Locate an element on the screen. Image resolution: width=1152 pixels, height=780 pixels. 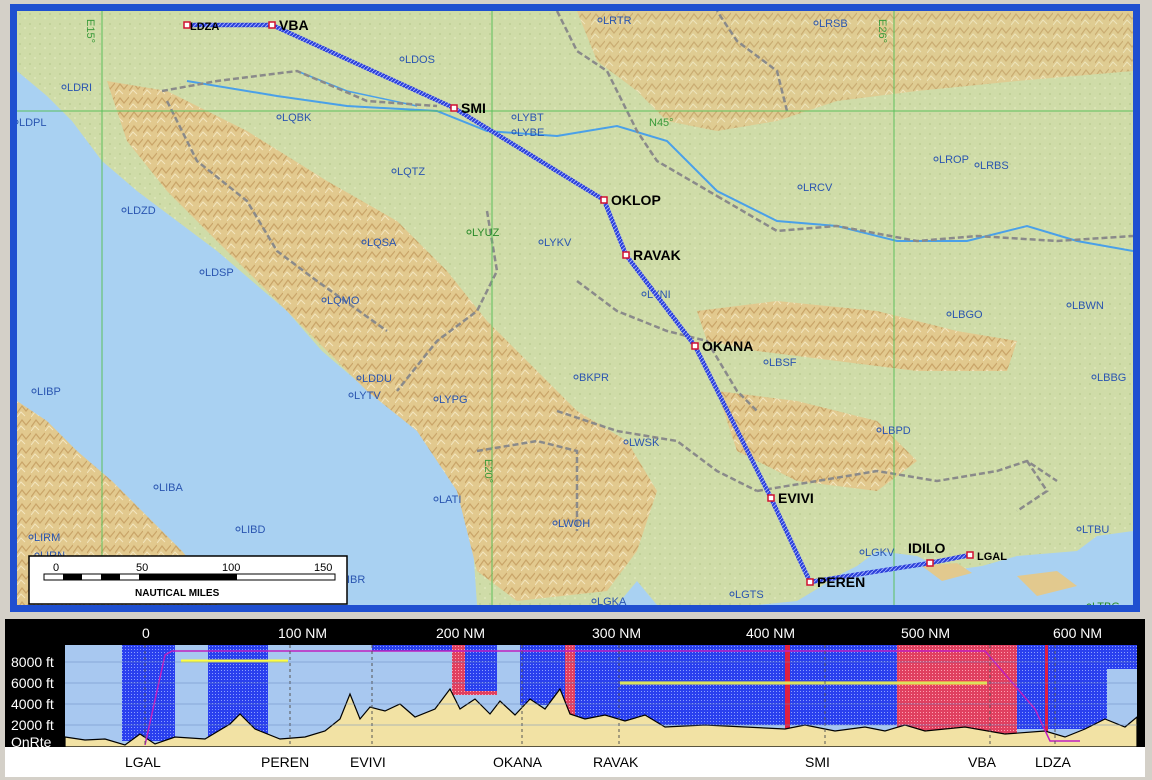
profile-waypoint-label: EVIVI is located at coordinates (368, 762).